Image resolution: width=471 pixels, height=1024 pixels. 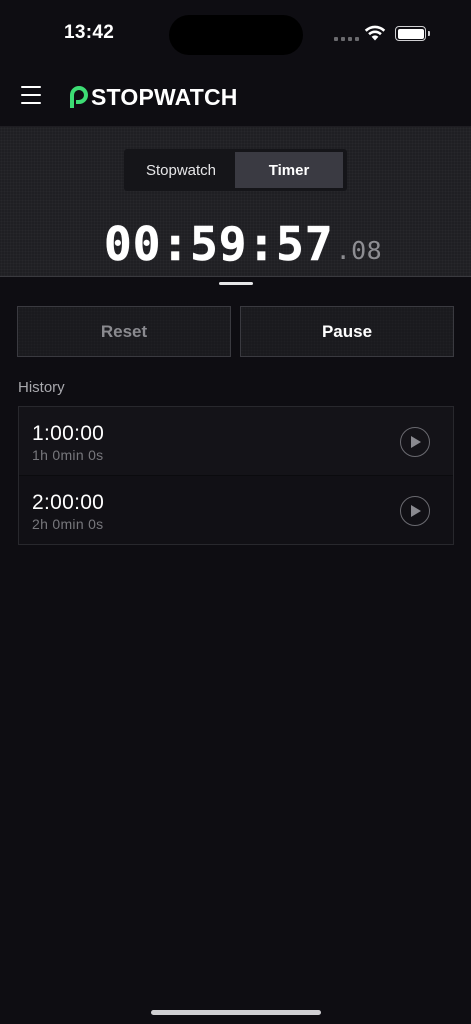 I want to click on dynamic-island, so click(x=236, y=35).